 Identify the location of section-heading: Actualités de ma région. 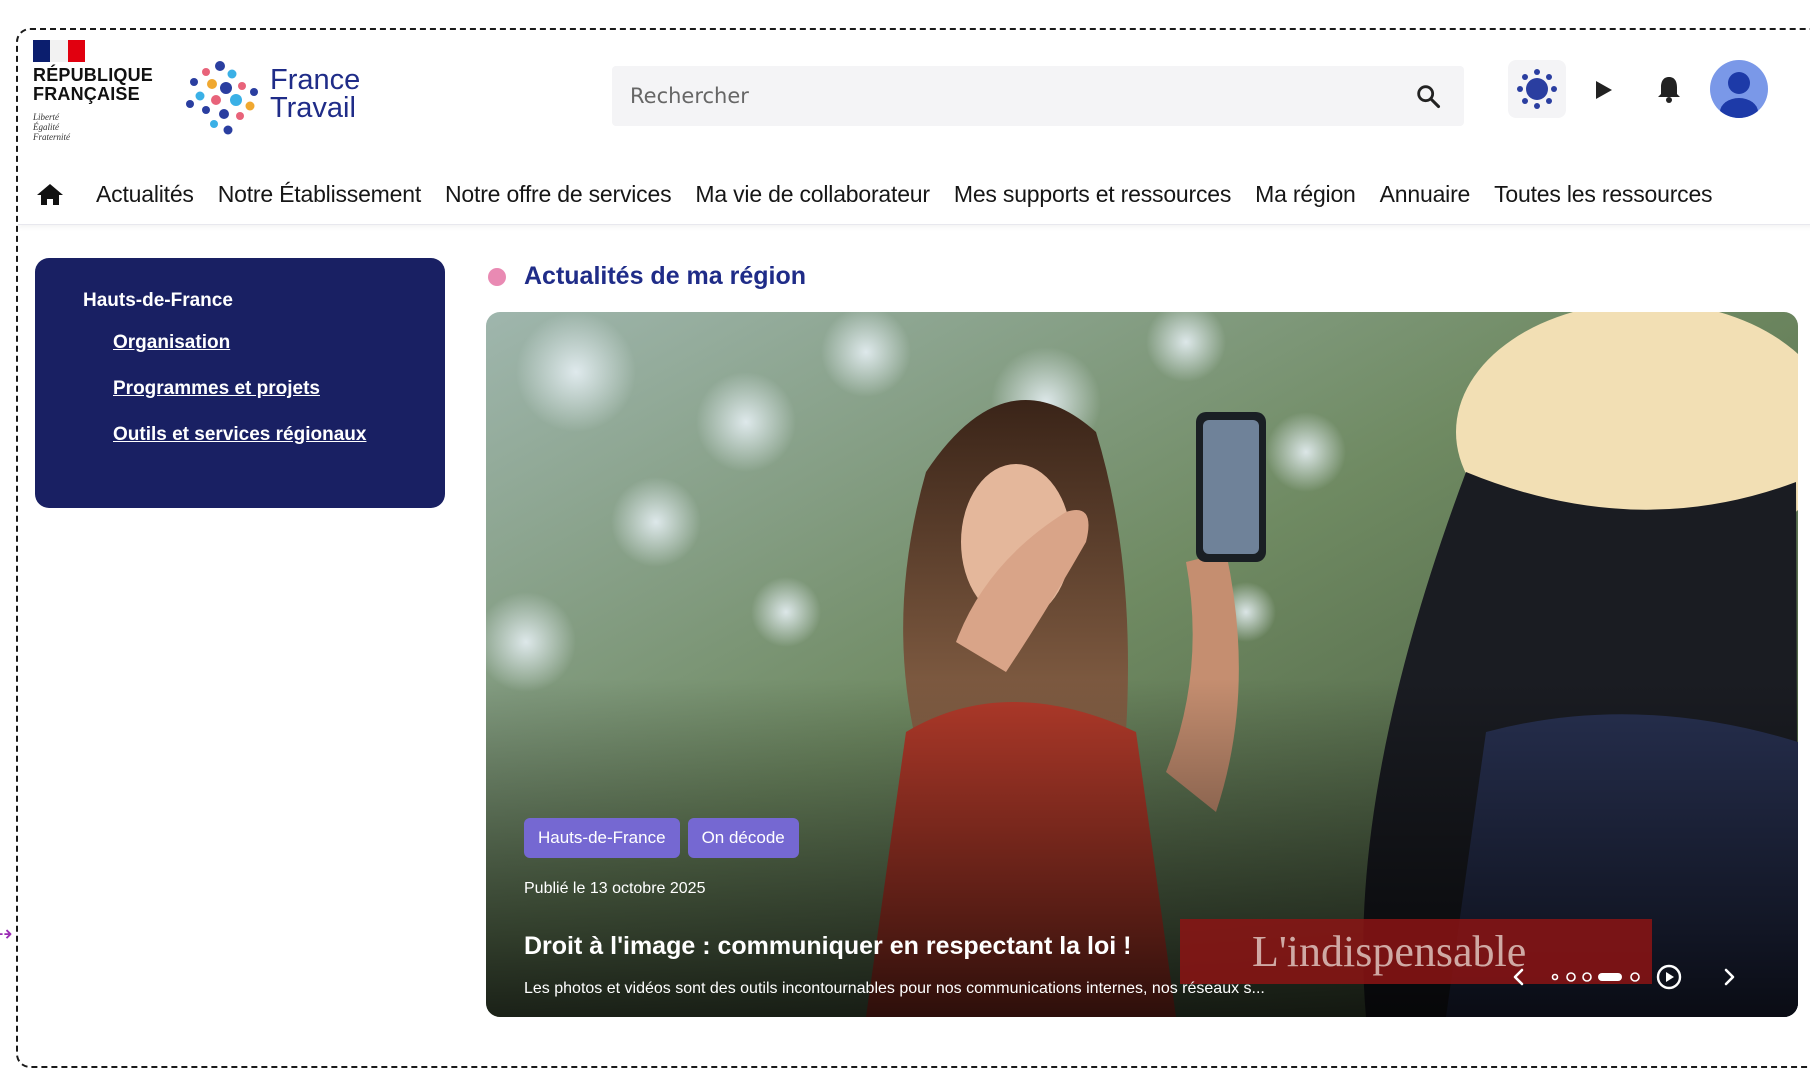
(647, 276).